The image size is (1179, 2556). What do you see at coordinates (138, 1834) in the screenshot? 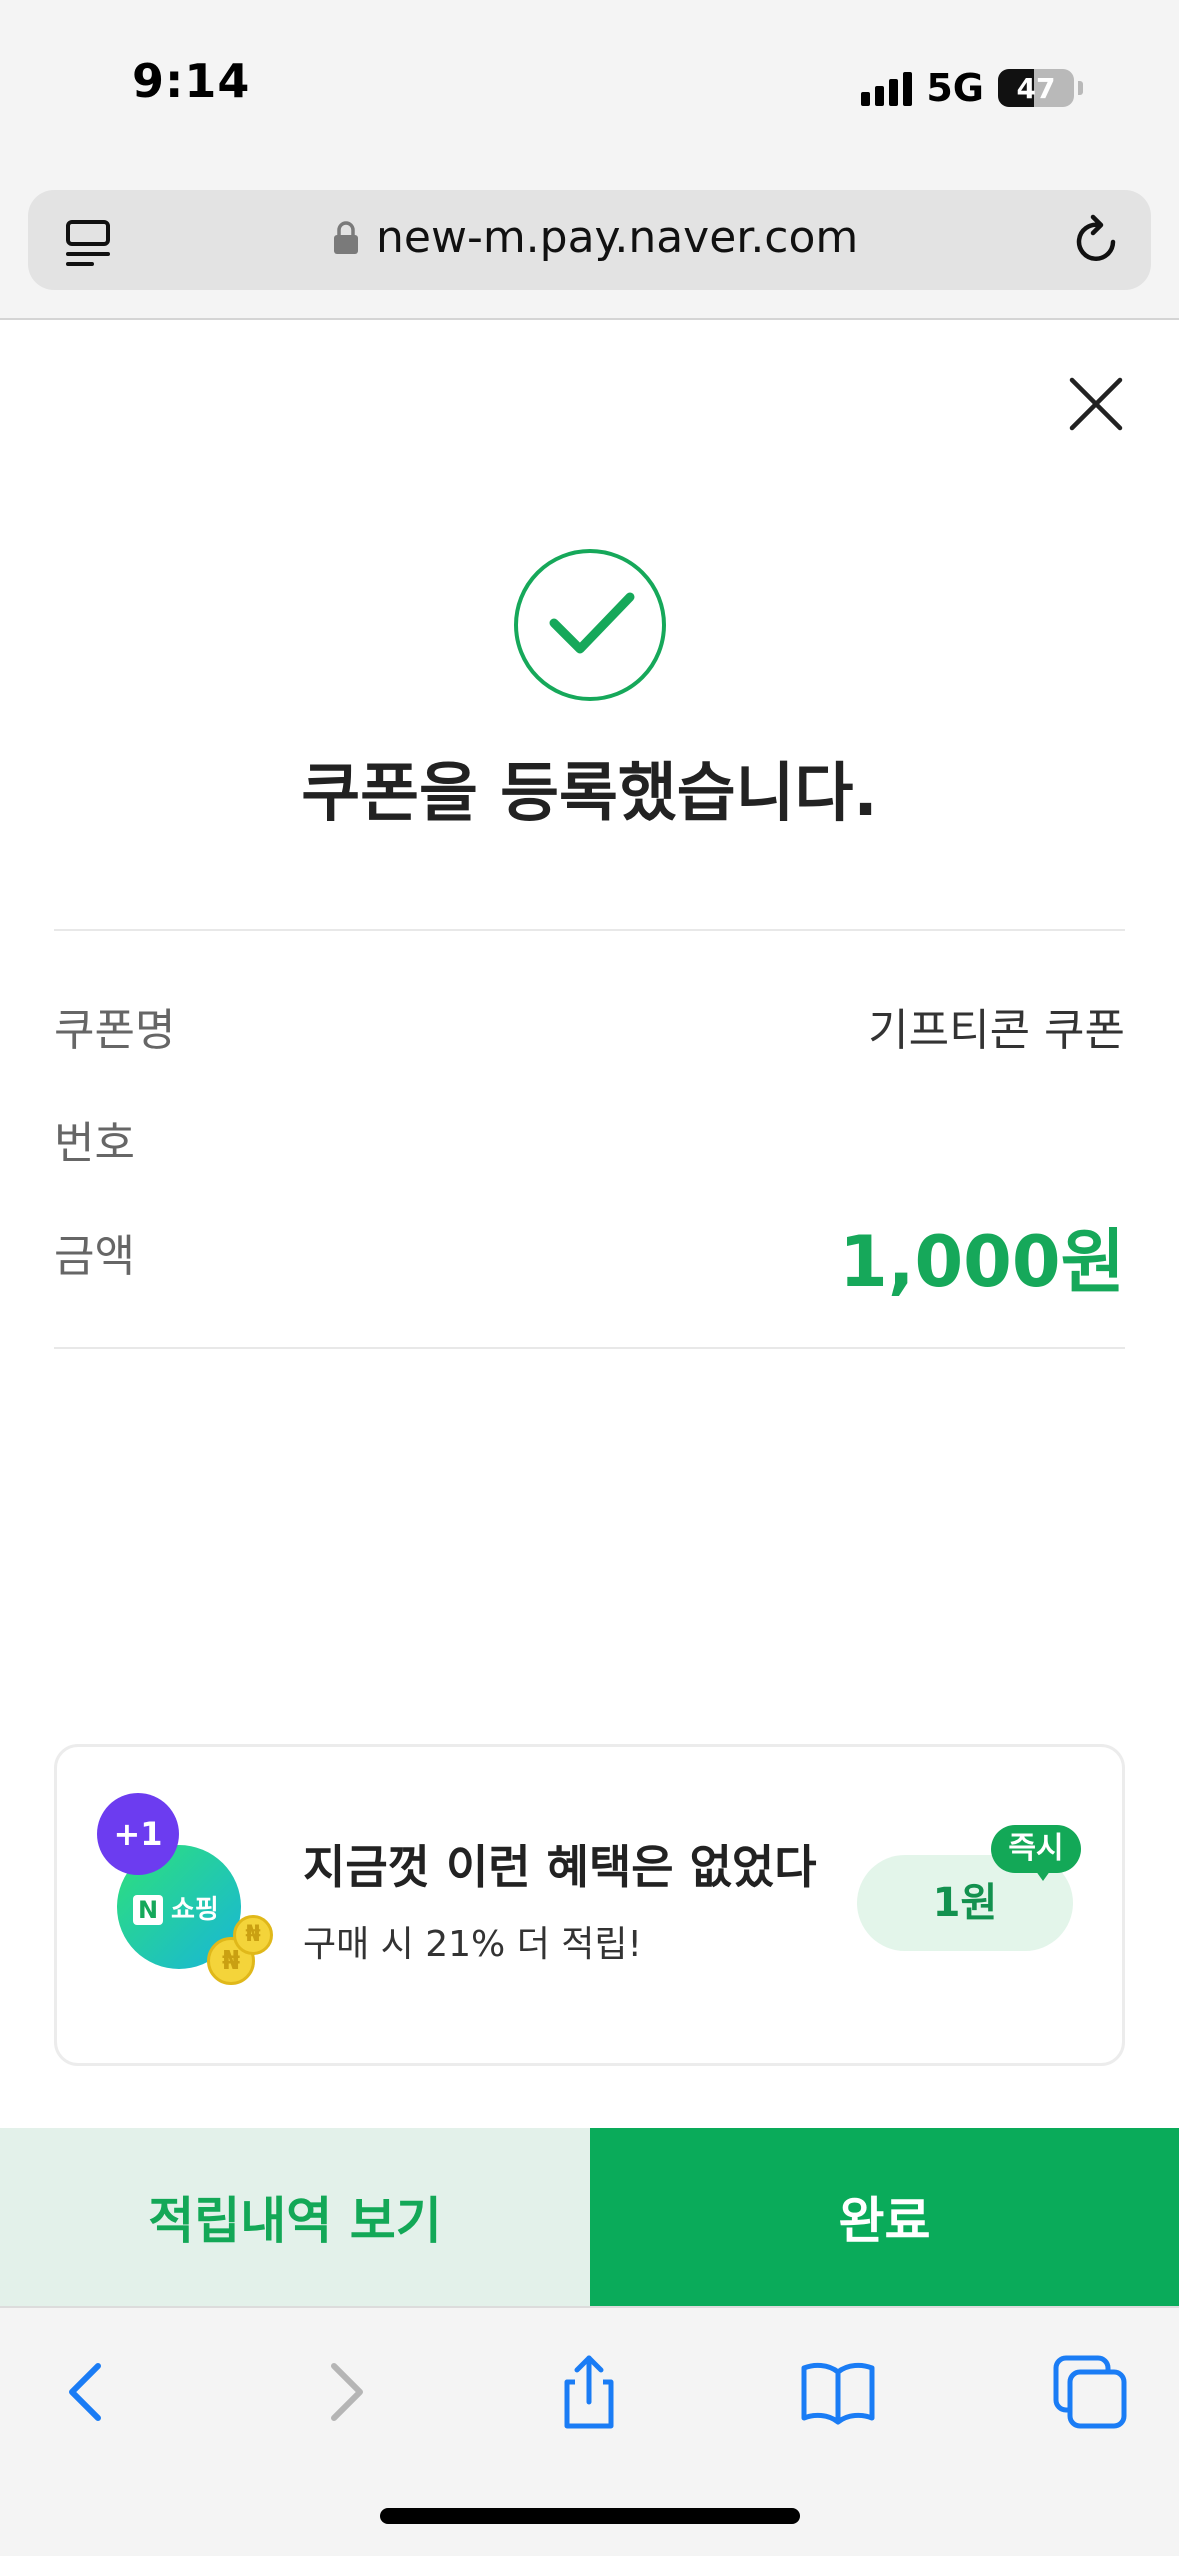
I see `plus-one-badge: +1` at bounding box center [138, 1834].